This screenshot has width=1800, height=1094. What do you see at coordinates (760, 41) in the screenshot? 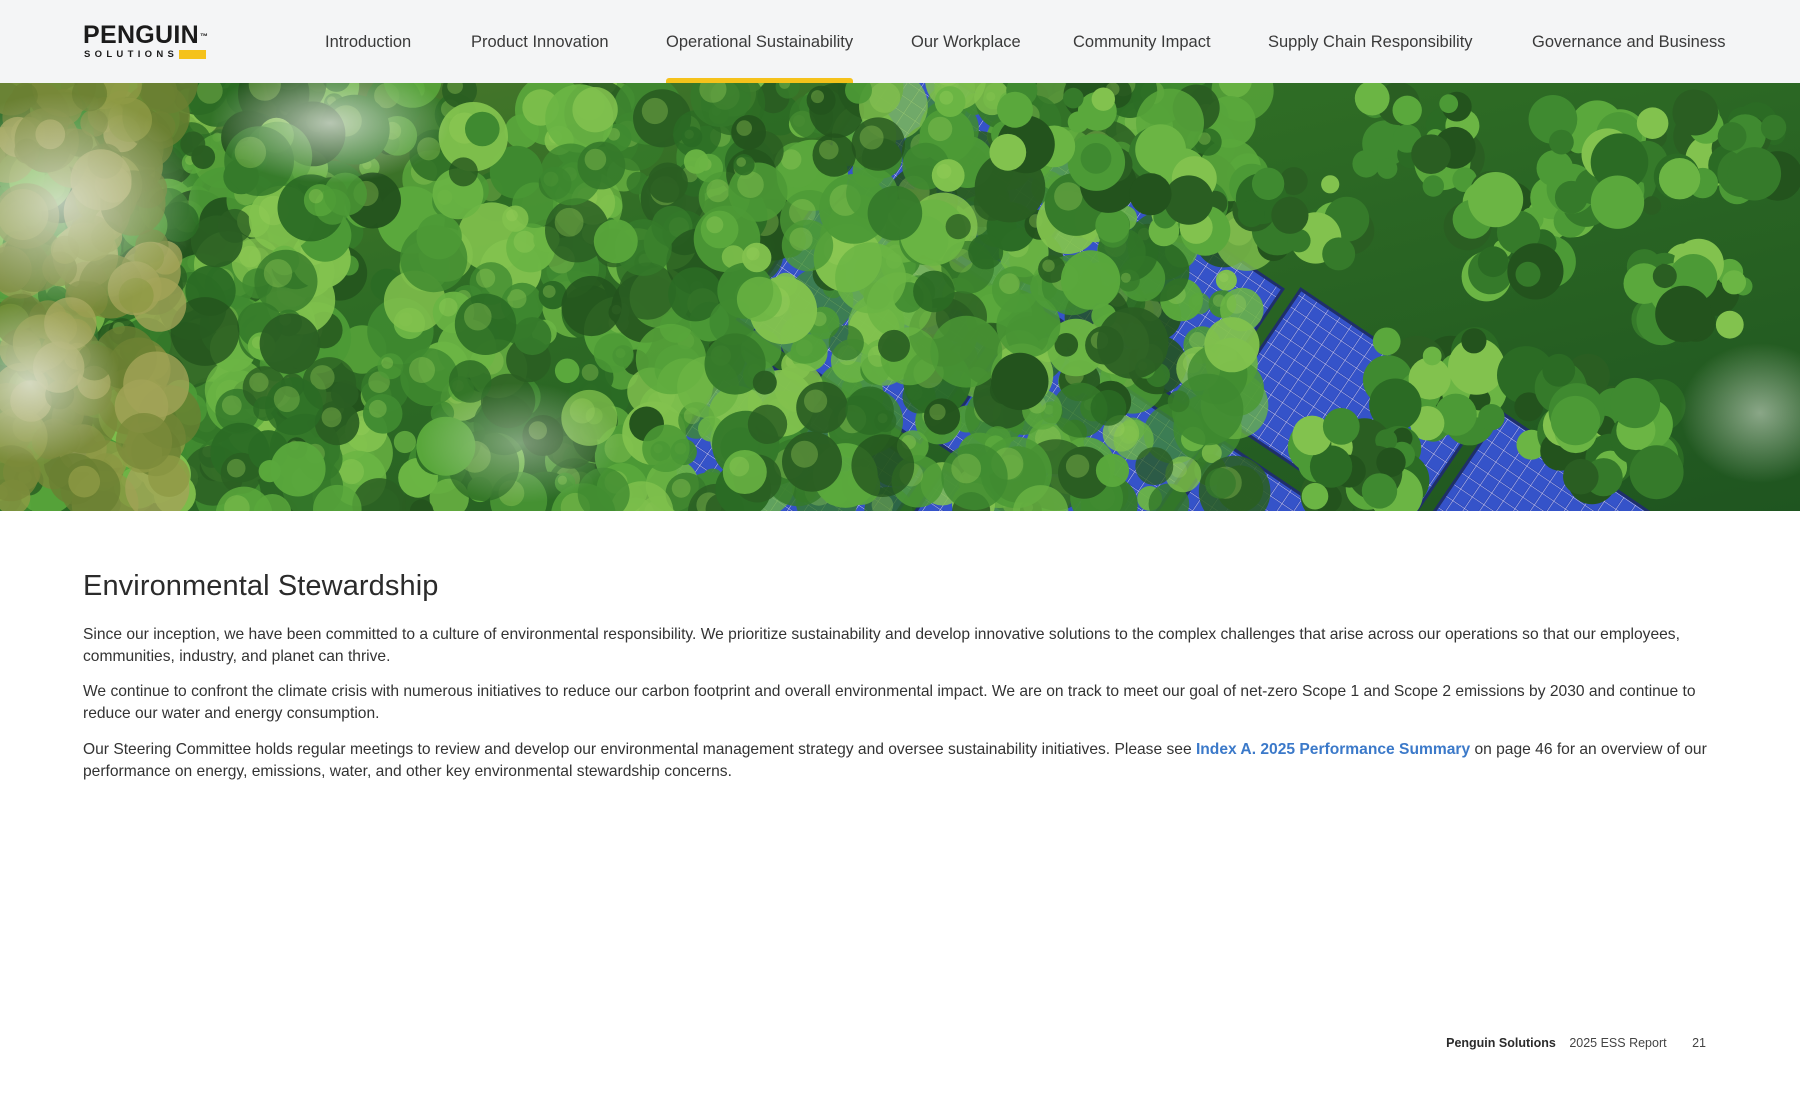
I see `nav-item-operational-sustainability: Operational Sustainability` at bounding box center [760, 41].